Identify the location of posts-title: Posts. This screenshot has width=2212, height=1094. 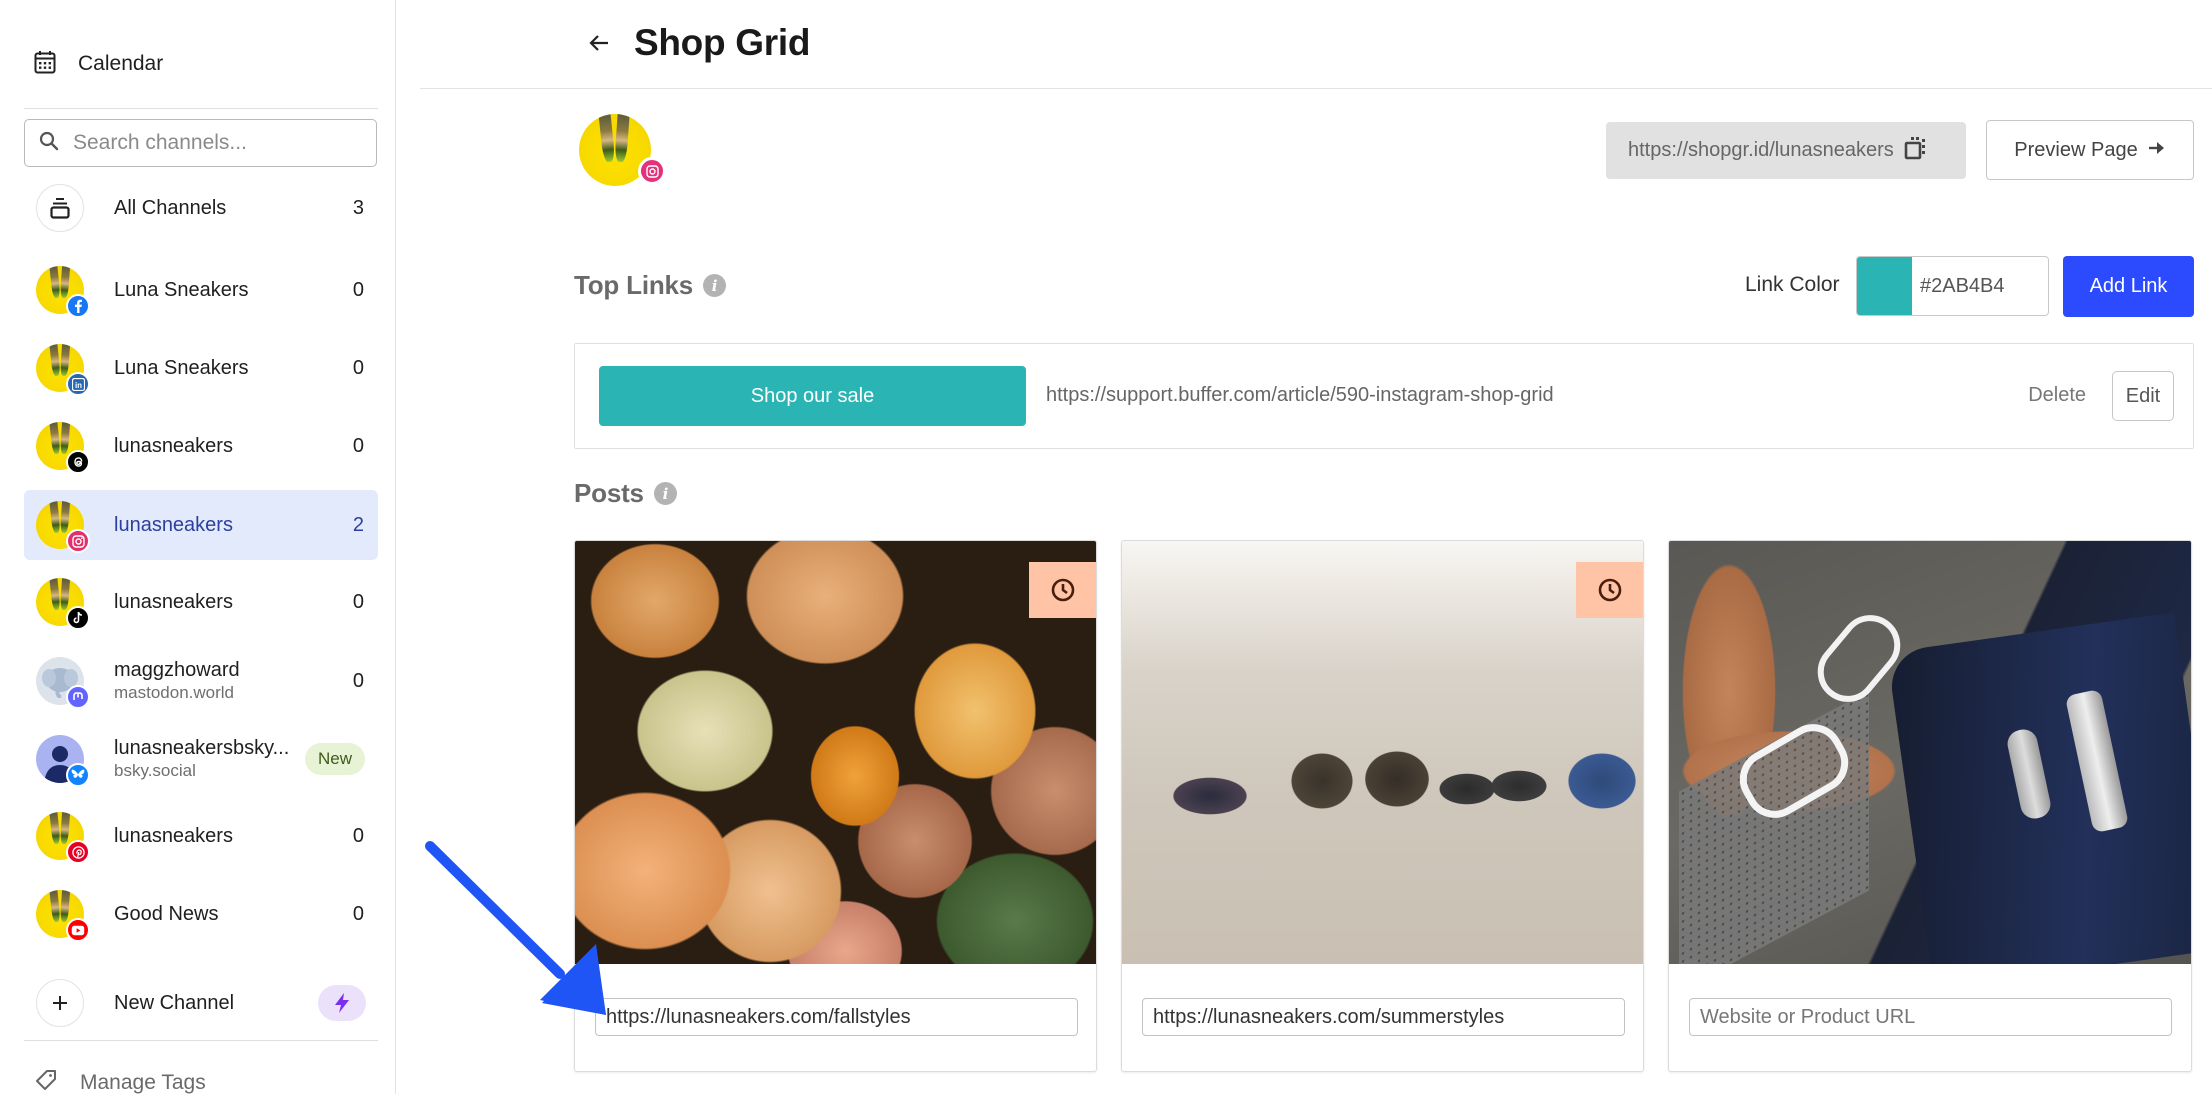
(609, 493).